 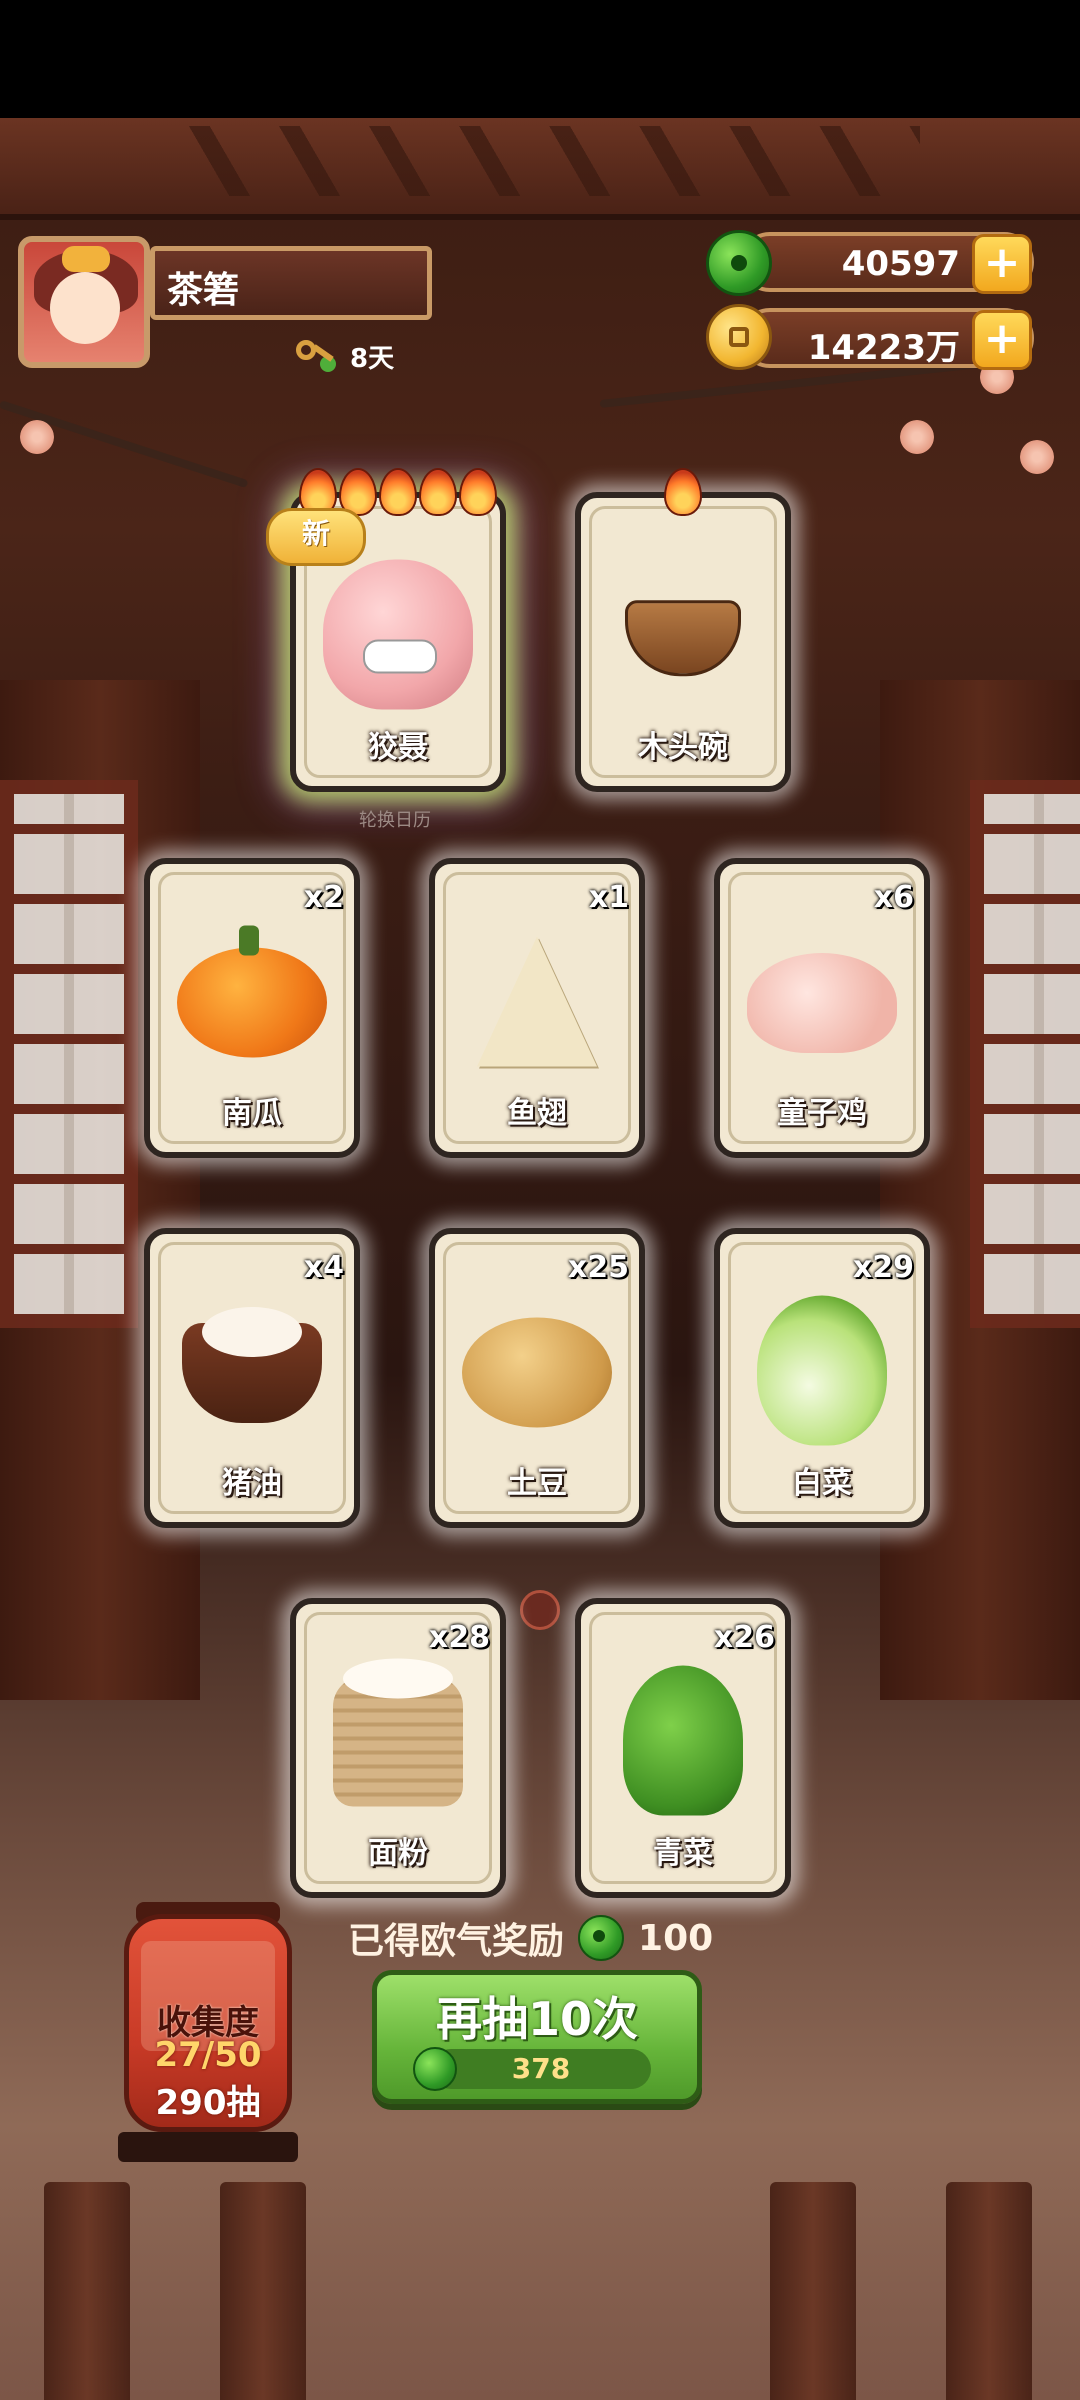 I want to click on card-label: 鱼翅, so click(x=537, y=1113).